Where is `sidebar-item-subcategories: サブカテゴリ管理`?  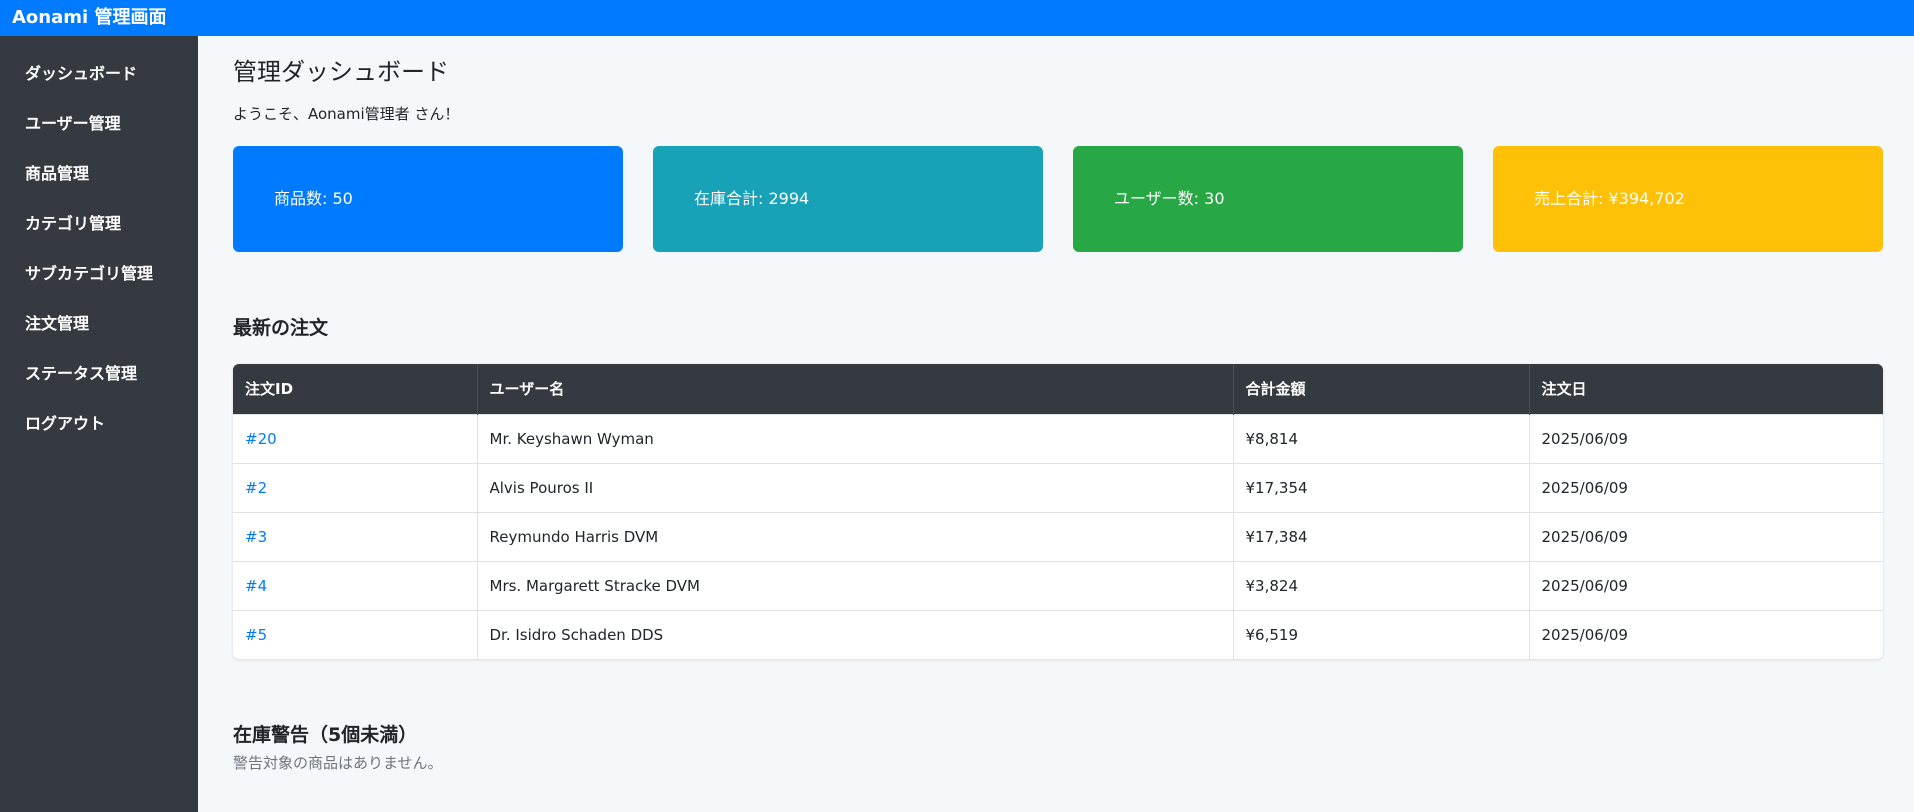
sidebar-item-subcategories: サブカテゴリ管理 is located at coordinates (99, 277).